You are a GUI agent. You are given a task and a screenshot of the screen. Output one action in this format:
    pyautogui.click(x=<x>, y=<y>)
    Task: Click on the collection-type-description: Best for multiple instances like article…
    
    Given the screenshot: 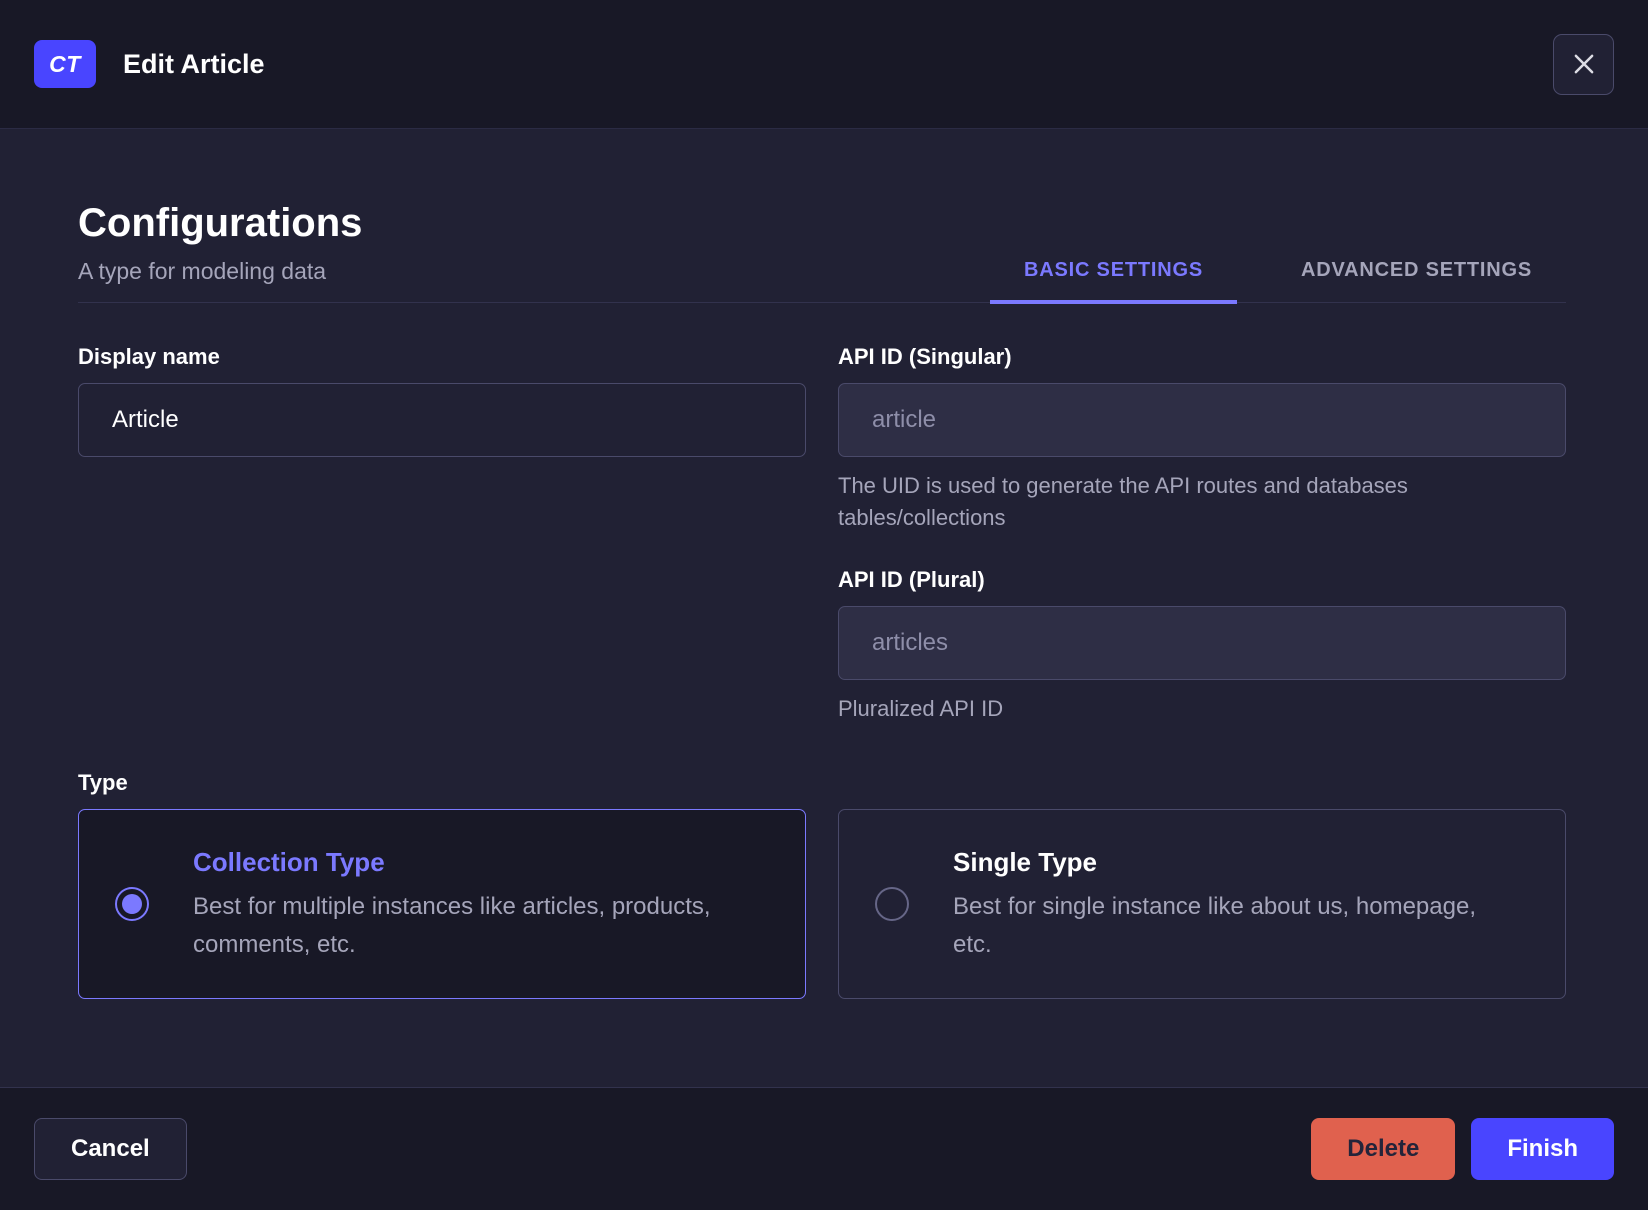 What is the action you would take?
    pyautogui.click(x=452, y=925)
    